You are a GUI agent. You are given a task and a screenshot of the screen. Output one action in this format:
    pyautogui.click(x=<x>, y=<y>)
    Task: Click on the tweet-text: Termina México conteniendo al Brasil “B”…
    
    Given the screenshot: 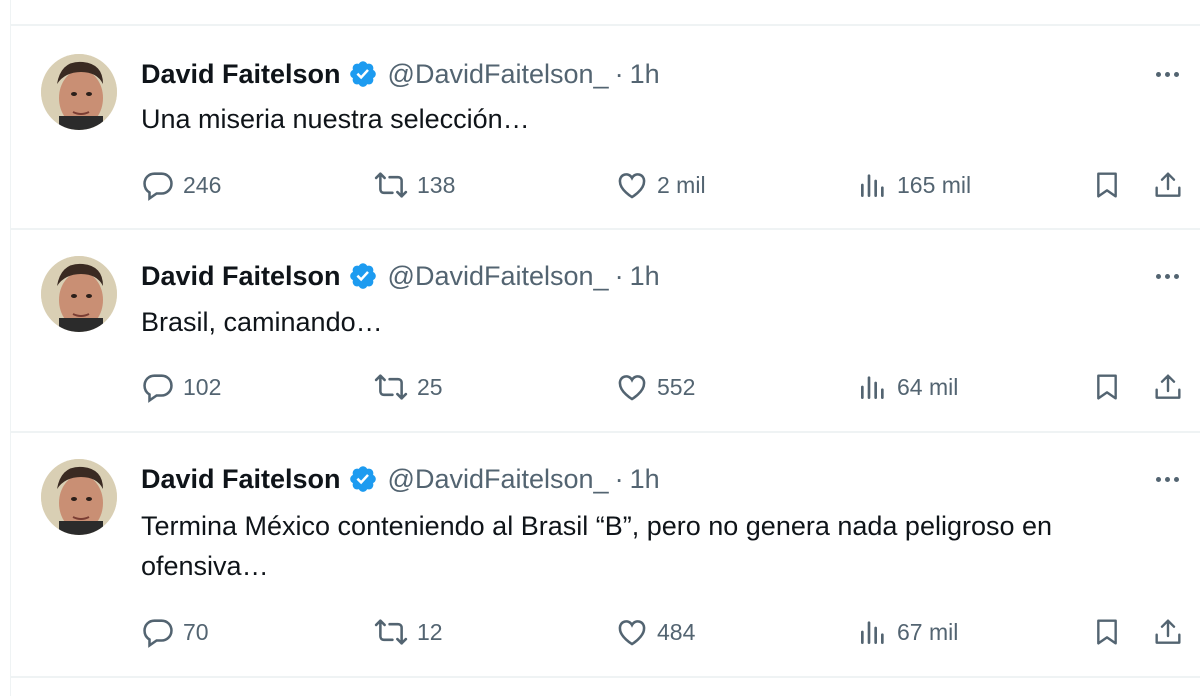 What is the action you would take?
    pyautogui.click(x=597, y=546)
    